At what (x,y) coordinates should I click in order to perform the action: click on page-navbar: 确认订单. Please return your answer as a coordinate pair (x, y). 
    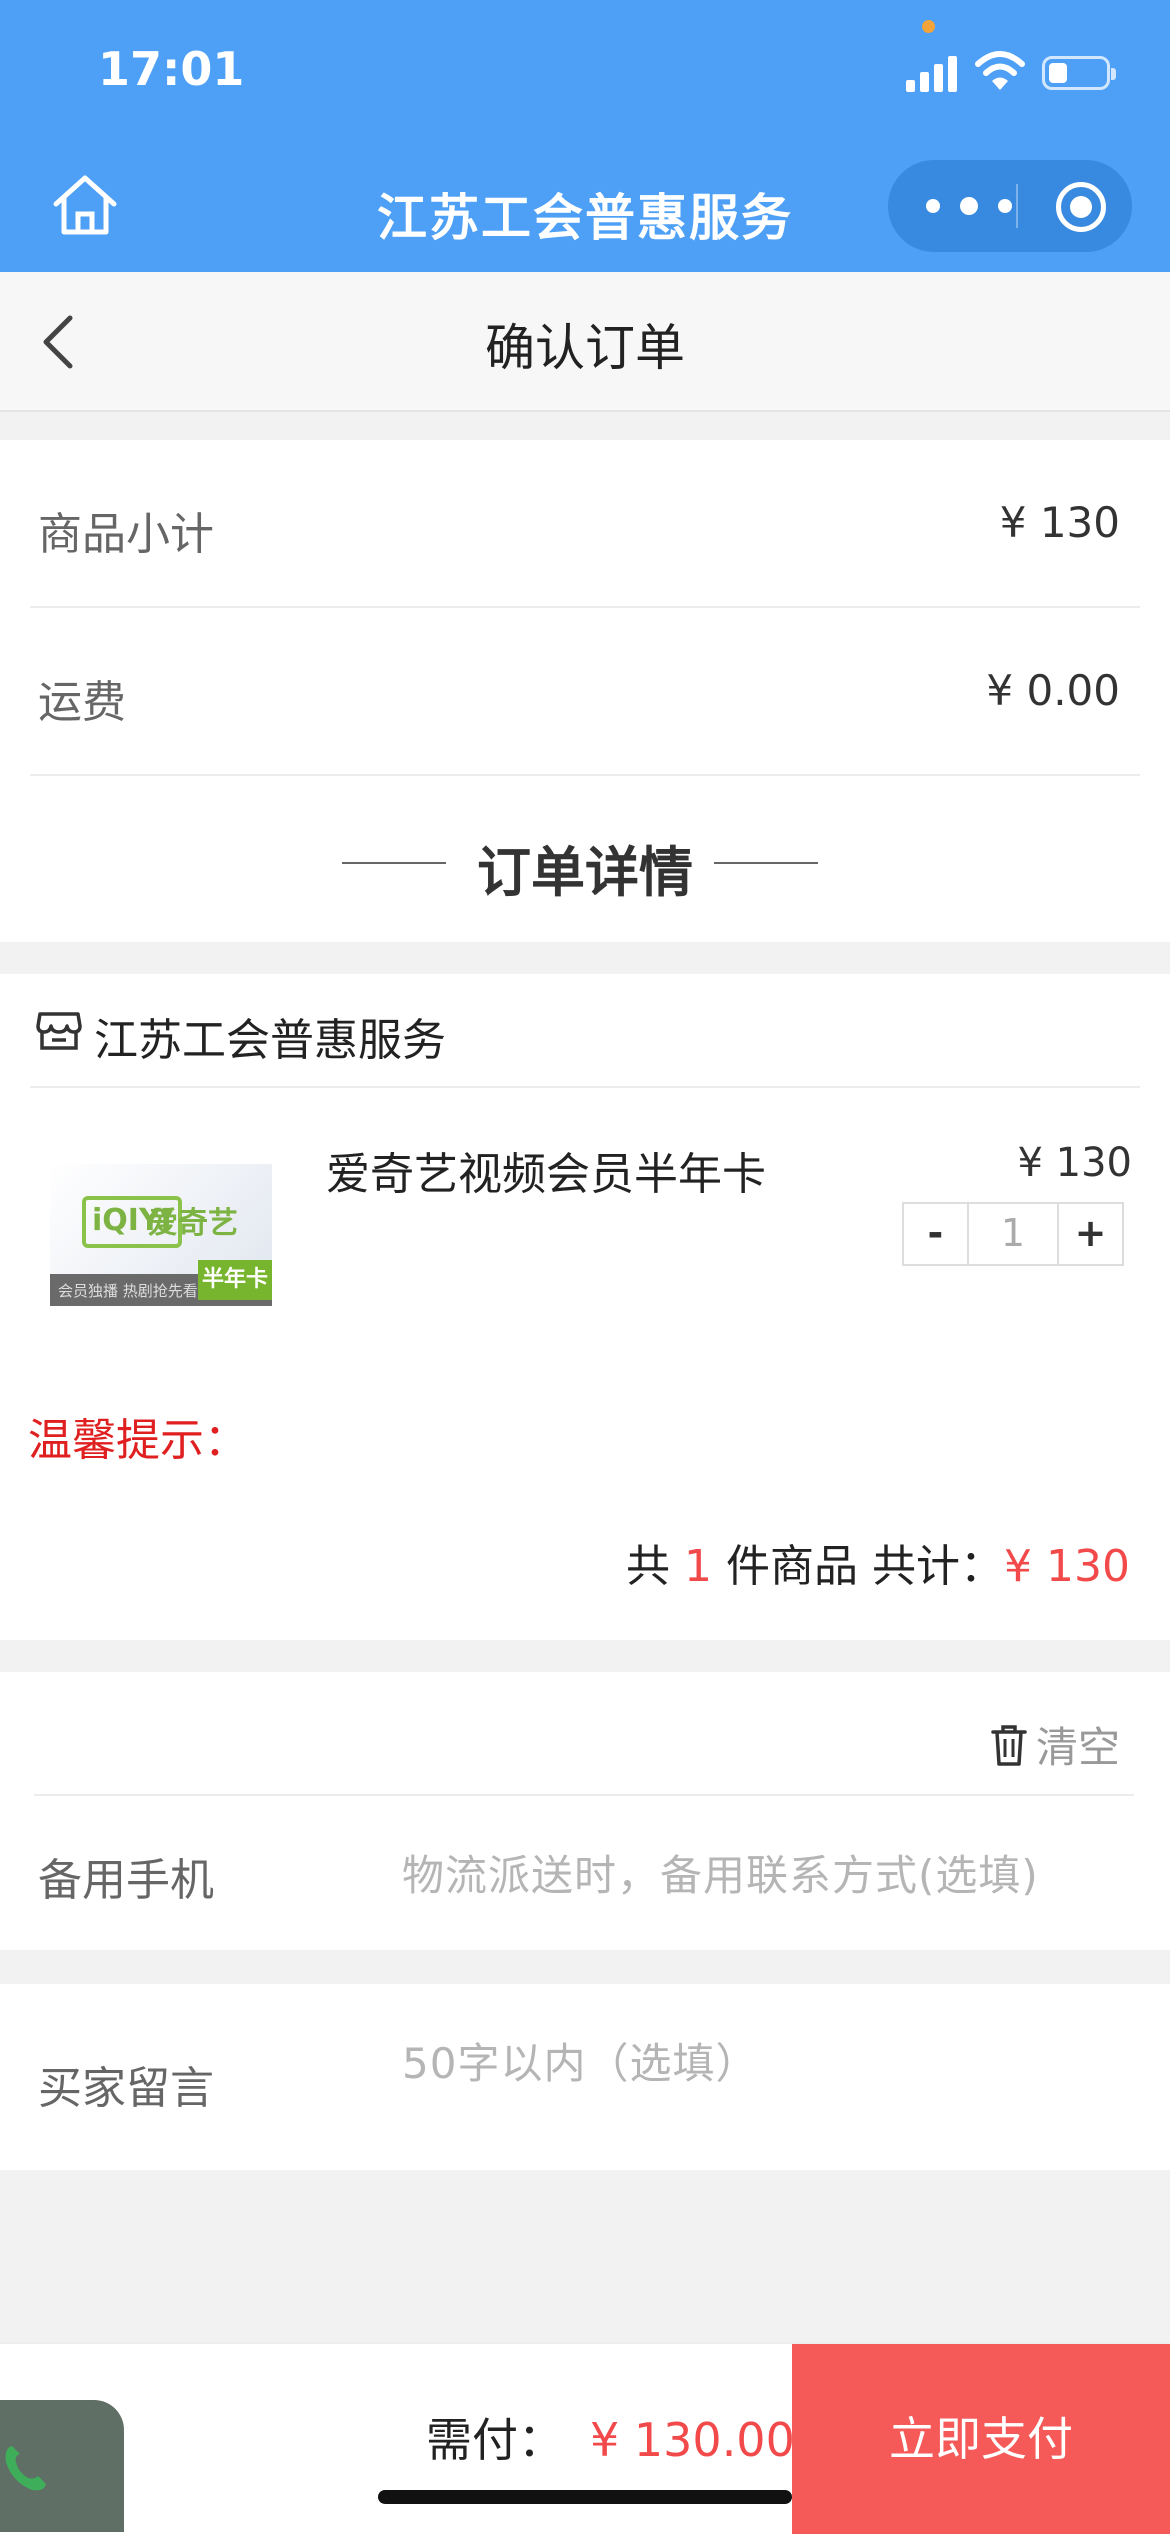
    Looking at the image, I should click on (585, 342).